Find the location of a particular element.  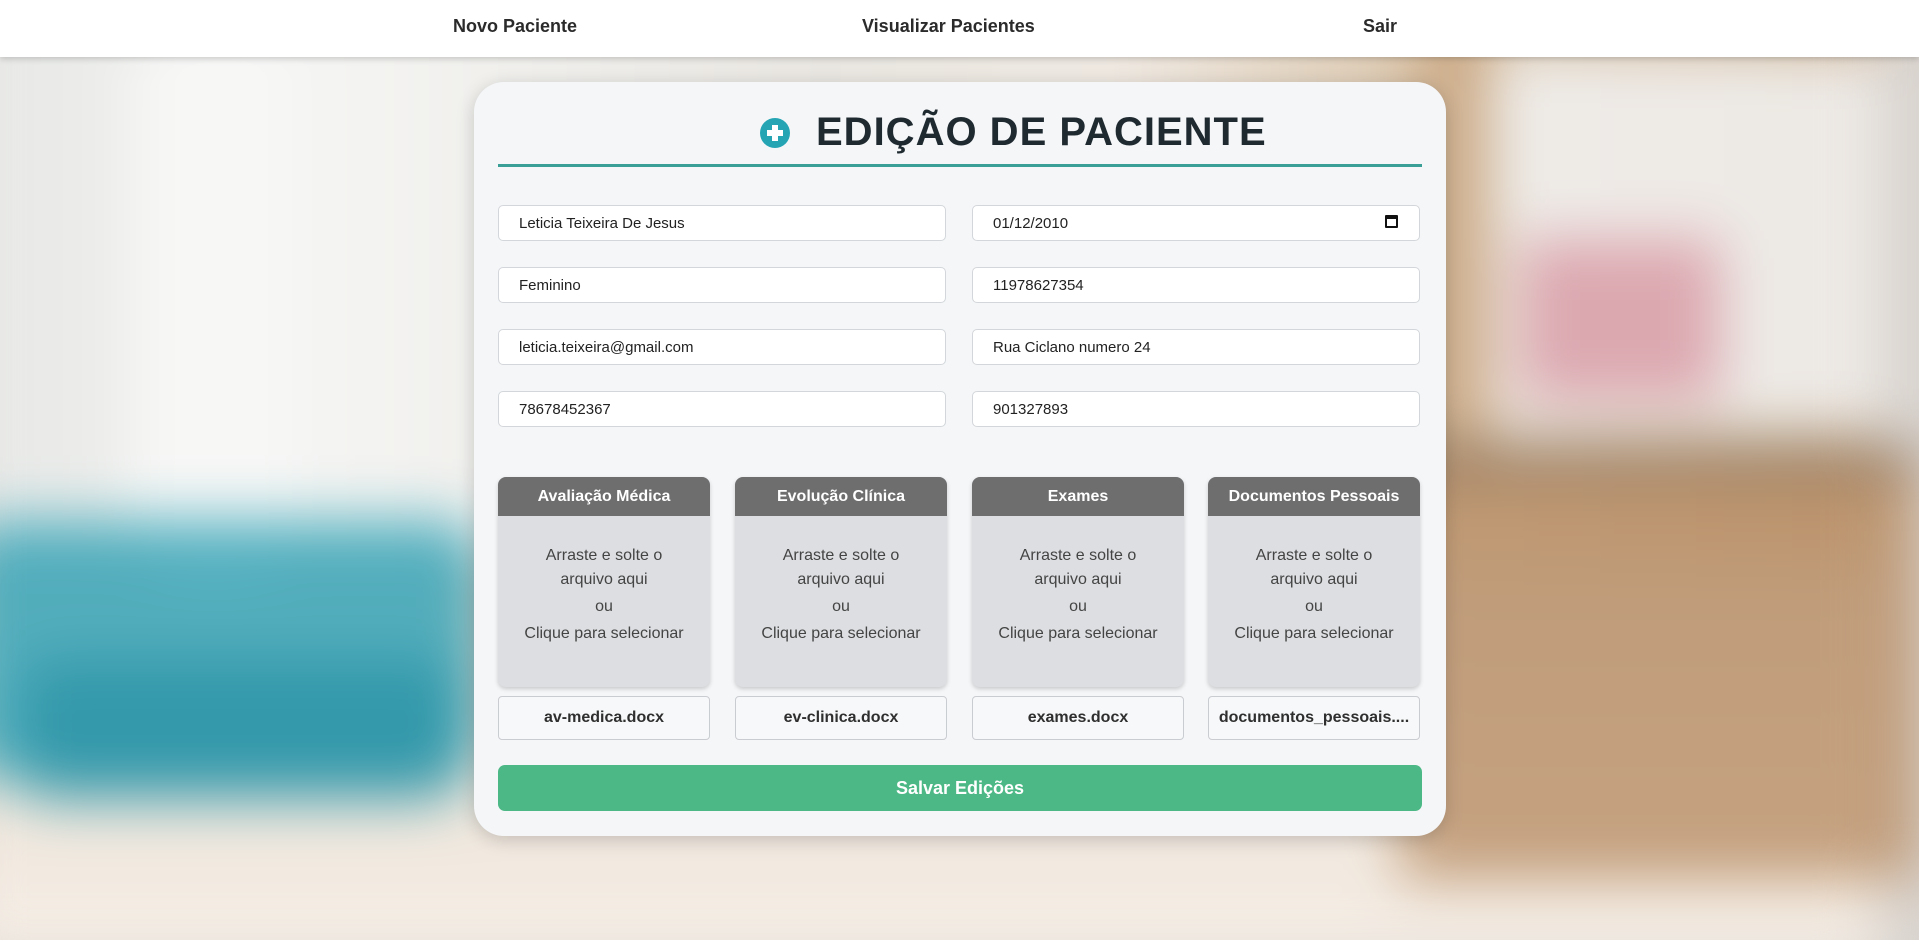

nav-view-patients-link: Visualizar Pacientes is located at coordinates (948, 26).